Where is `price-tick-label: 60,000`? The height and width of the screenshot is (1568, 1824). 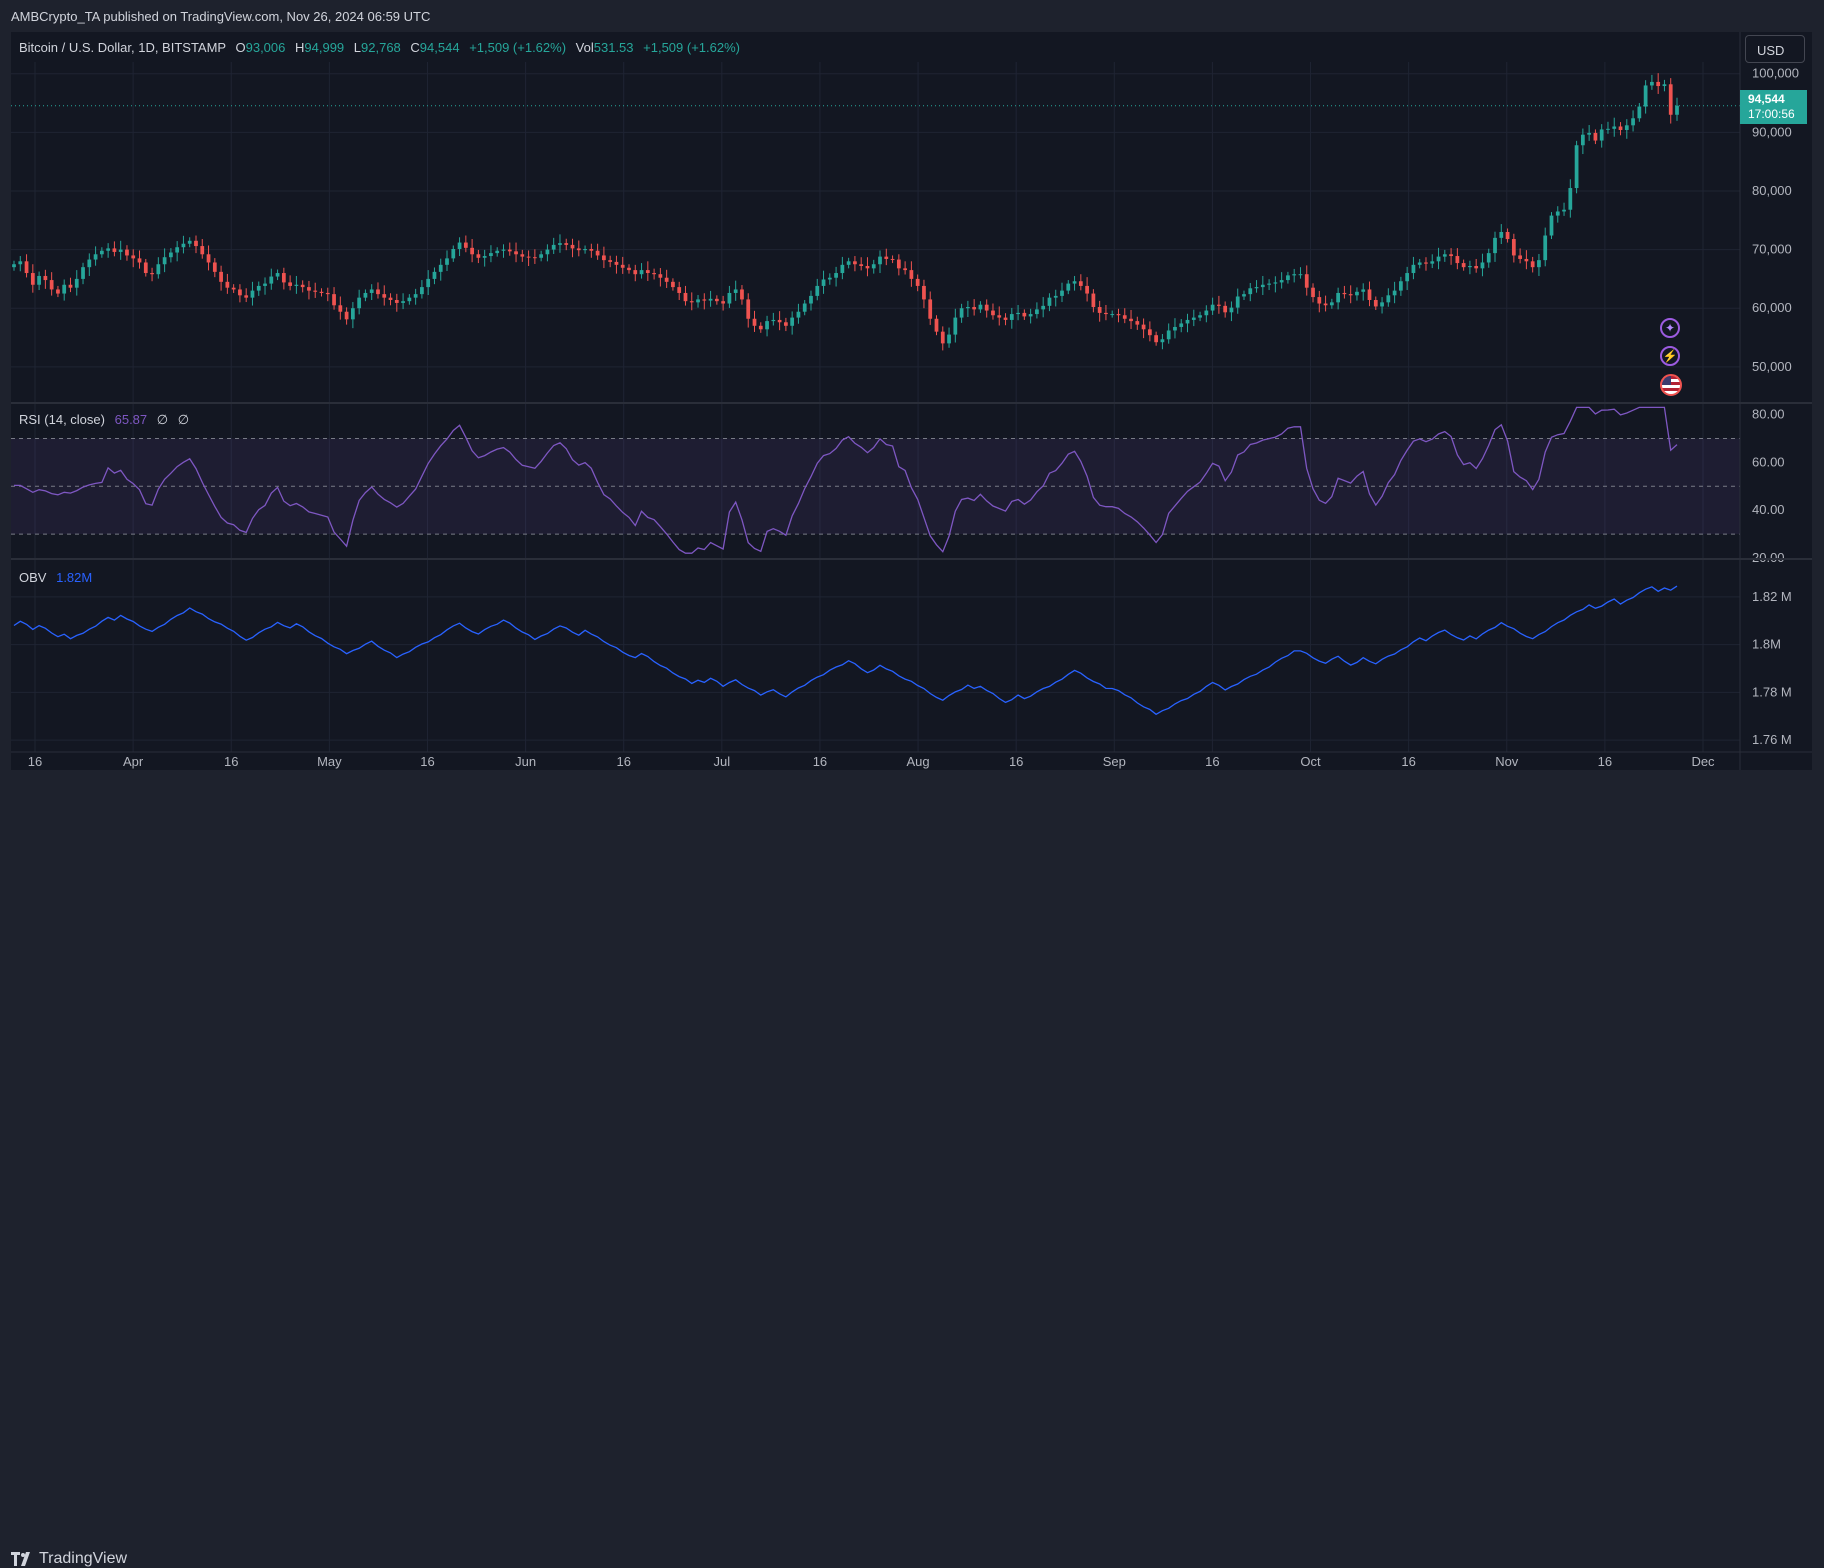
price-tick-label: 60,000 is located at coordinates (1772, 307).